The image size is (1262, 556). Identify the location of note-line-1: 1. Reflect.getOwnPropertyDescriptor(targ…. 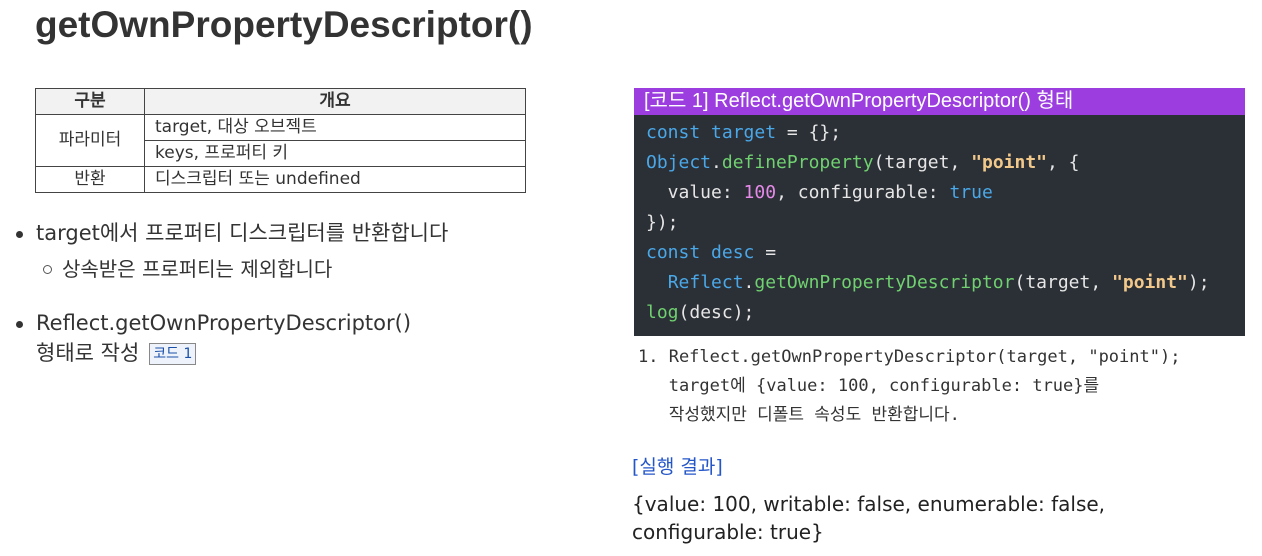
(909, 357).